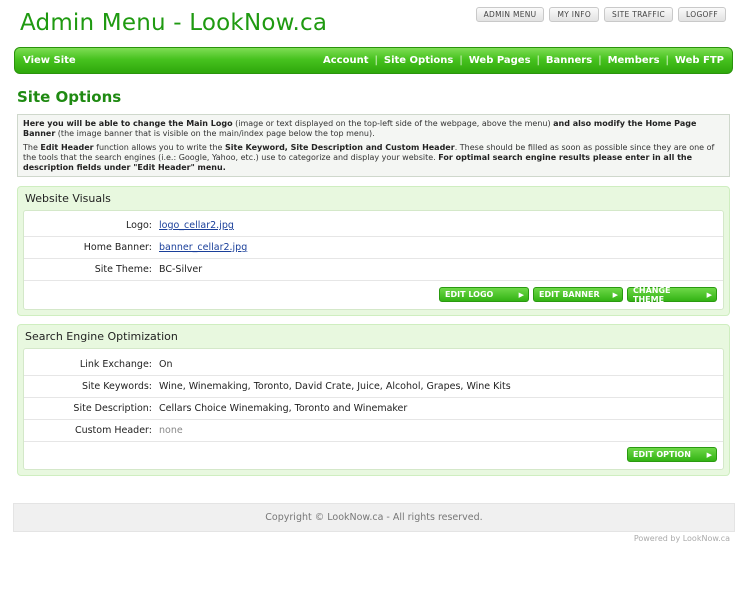  I want to click on top-link-admin-menu: ADMIN MENU, so click(510, 14).